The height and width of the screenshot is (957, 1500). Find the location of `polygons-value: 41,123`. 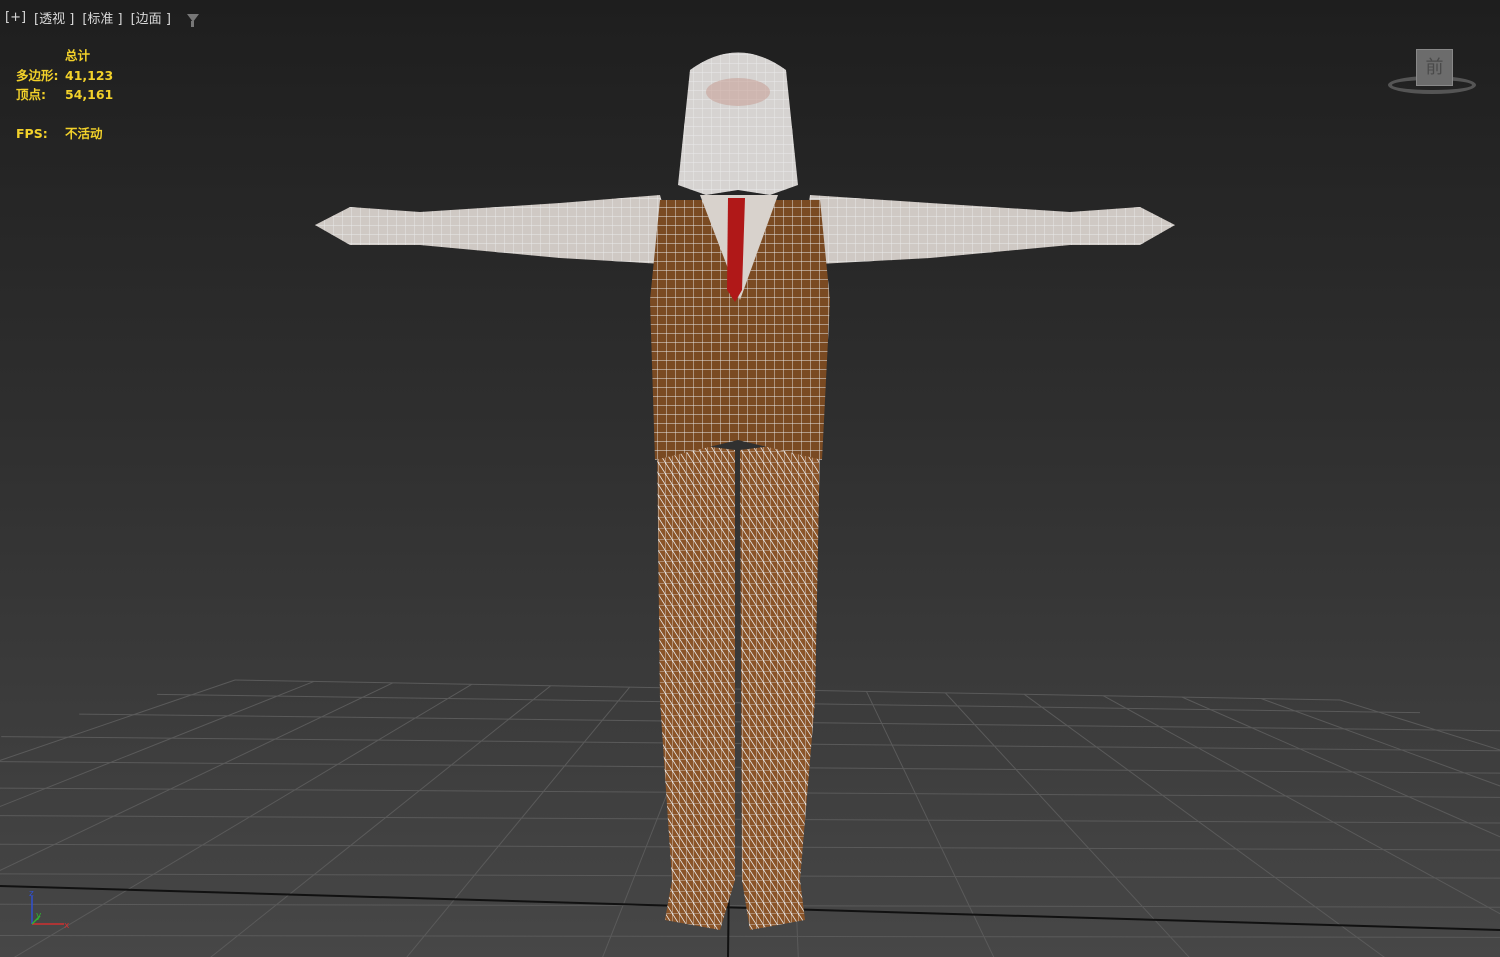

polygons-value: 41,123 is located at coordinates (89, 75).